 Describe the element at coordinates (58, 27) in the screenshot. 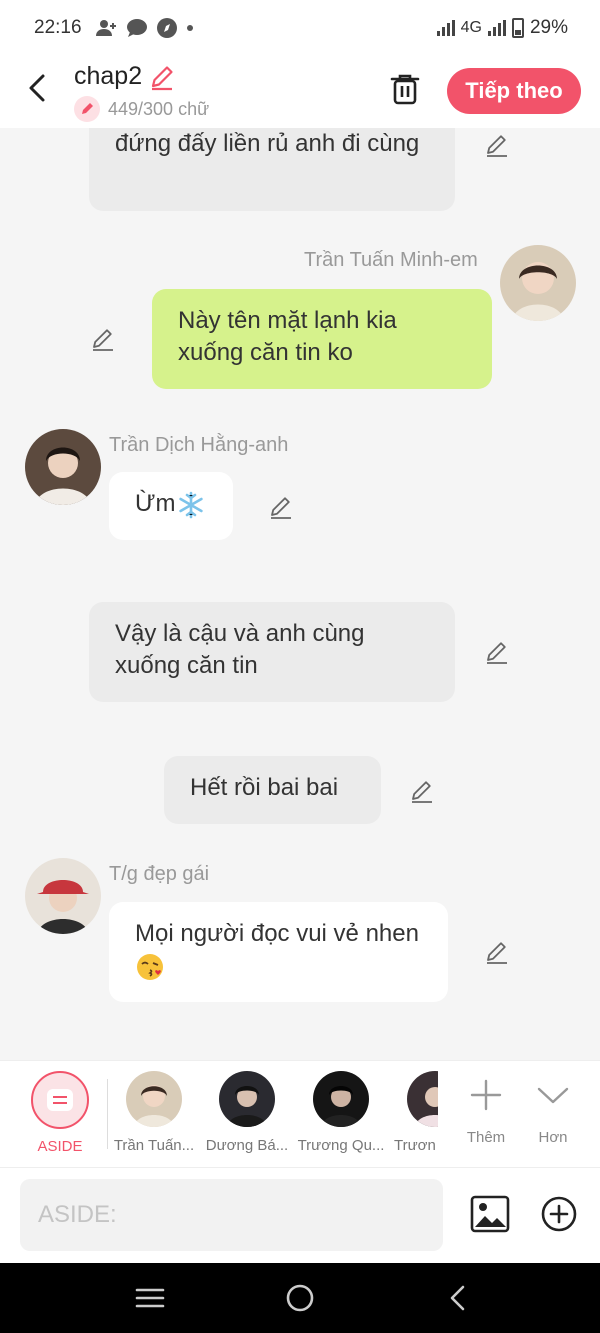

I see `status-time: 22:16` at that location.